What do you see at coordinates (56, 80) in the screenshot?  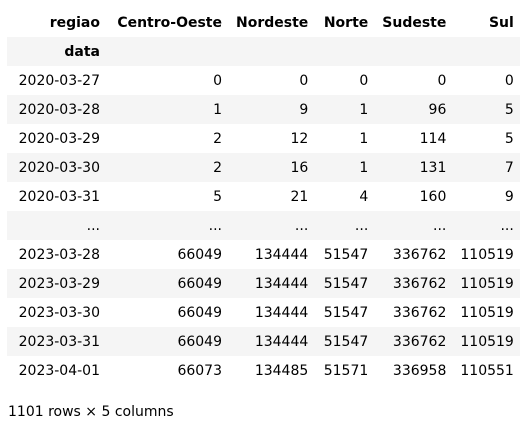 I see `row-index: 2020-03-27` at bounding box center [56, 80].